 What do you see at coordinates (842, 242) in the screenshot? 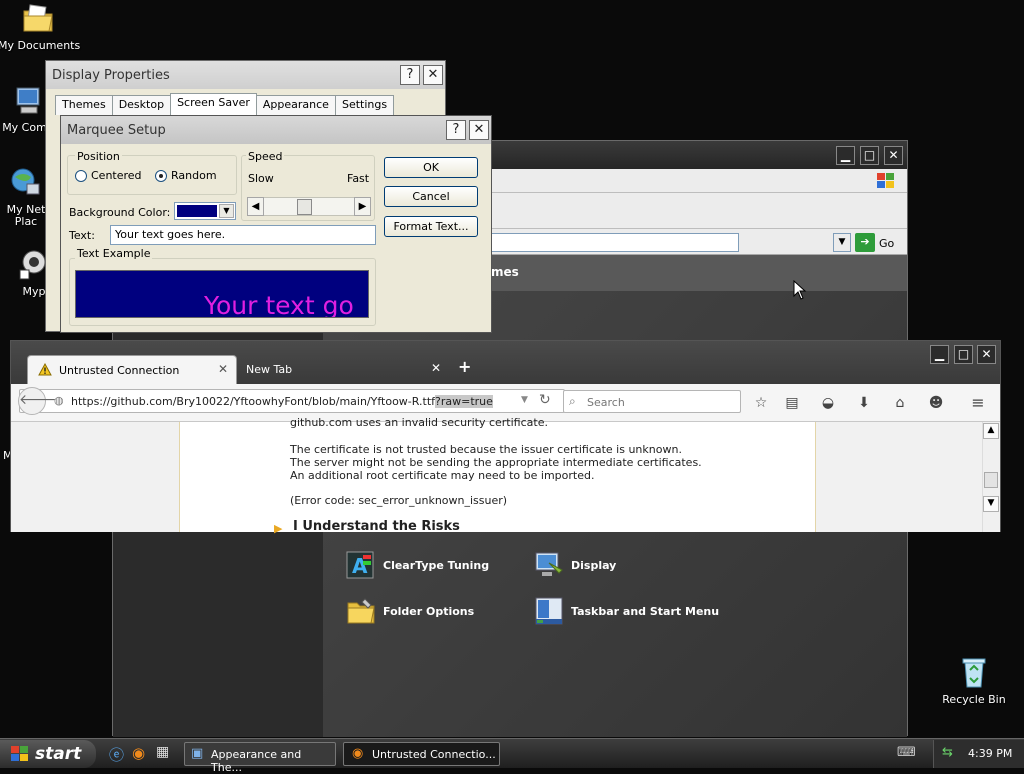
I see `address-dropdown-button: ▼` at bounding box center [842, 242].